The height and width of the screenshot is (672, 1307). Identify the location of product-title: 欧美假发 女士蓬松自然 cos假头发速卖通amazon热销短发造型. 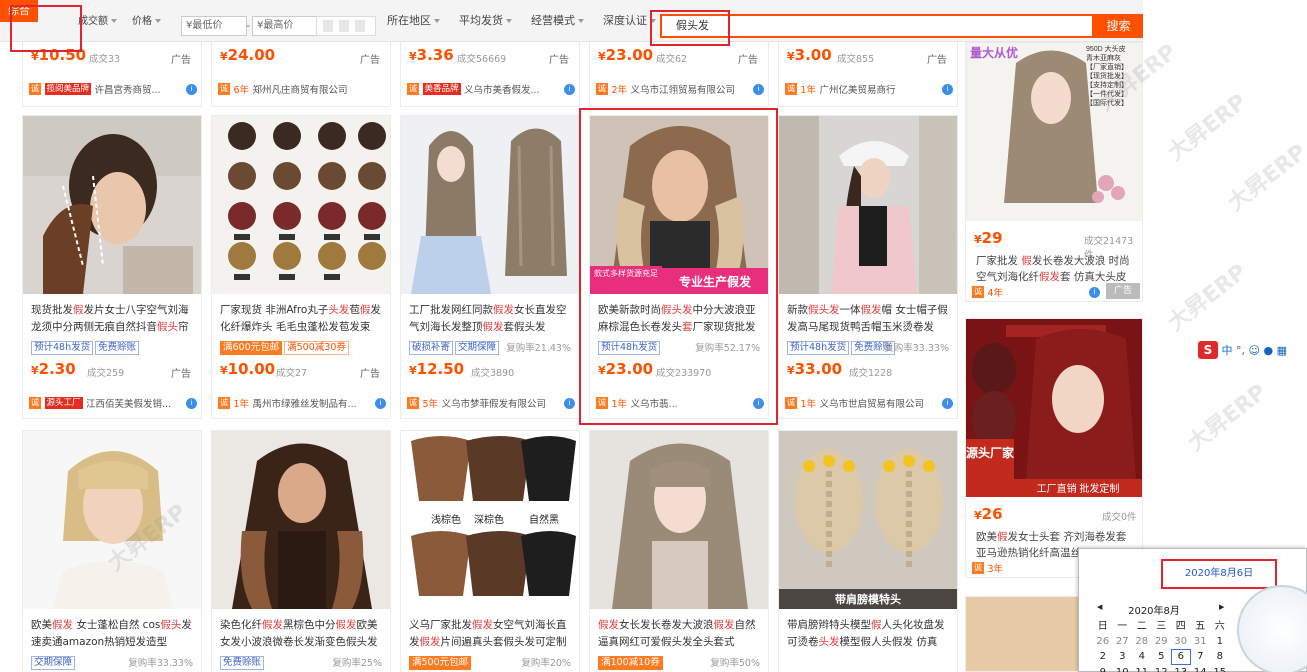
(114, 634).